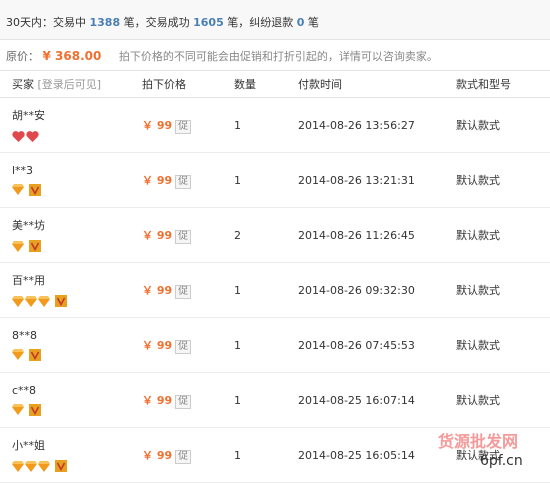 The height and width of the screenshot is (483, 550). I want to click on col-buyer: 买家 [登录后可见], so click(71, 84).